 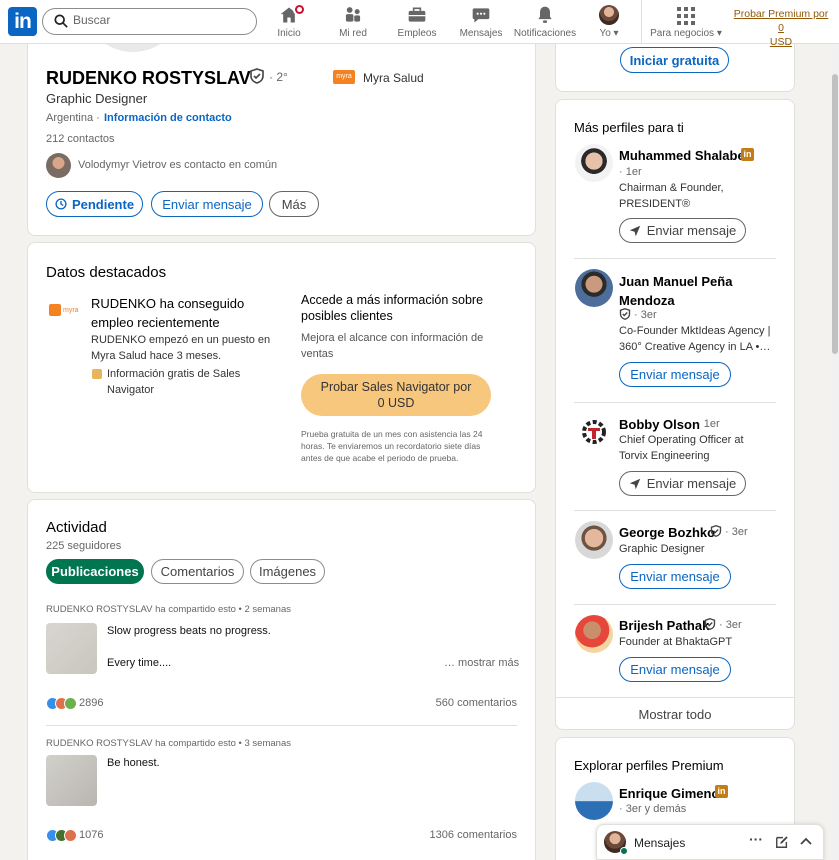 What do you see at coordinates (675, 291) in the screenshot?
I see `person-name: Juan Manuel Peña Mendoza` at bounding box center [675, 291].